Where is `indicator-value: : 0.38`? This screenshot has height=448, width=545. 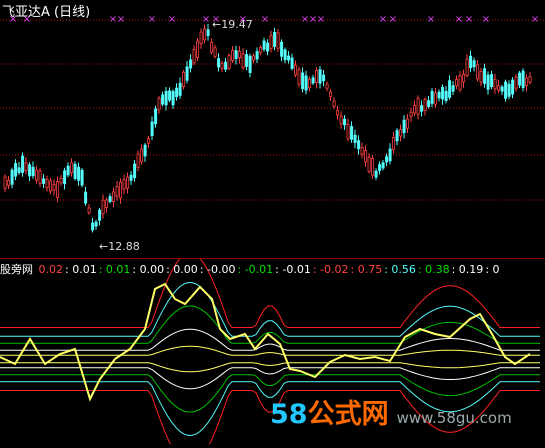 indicator-value: : 0.38 is located at coordinates (433, 269).